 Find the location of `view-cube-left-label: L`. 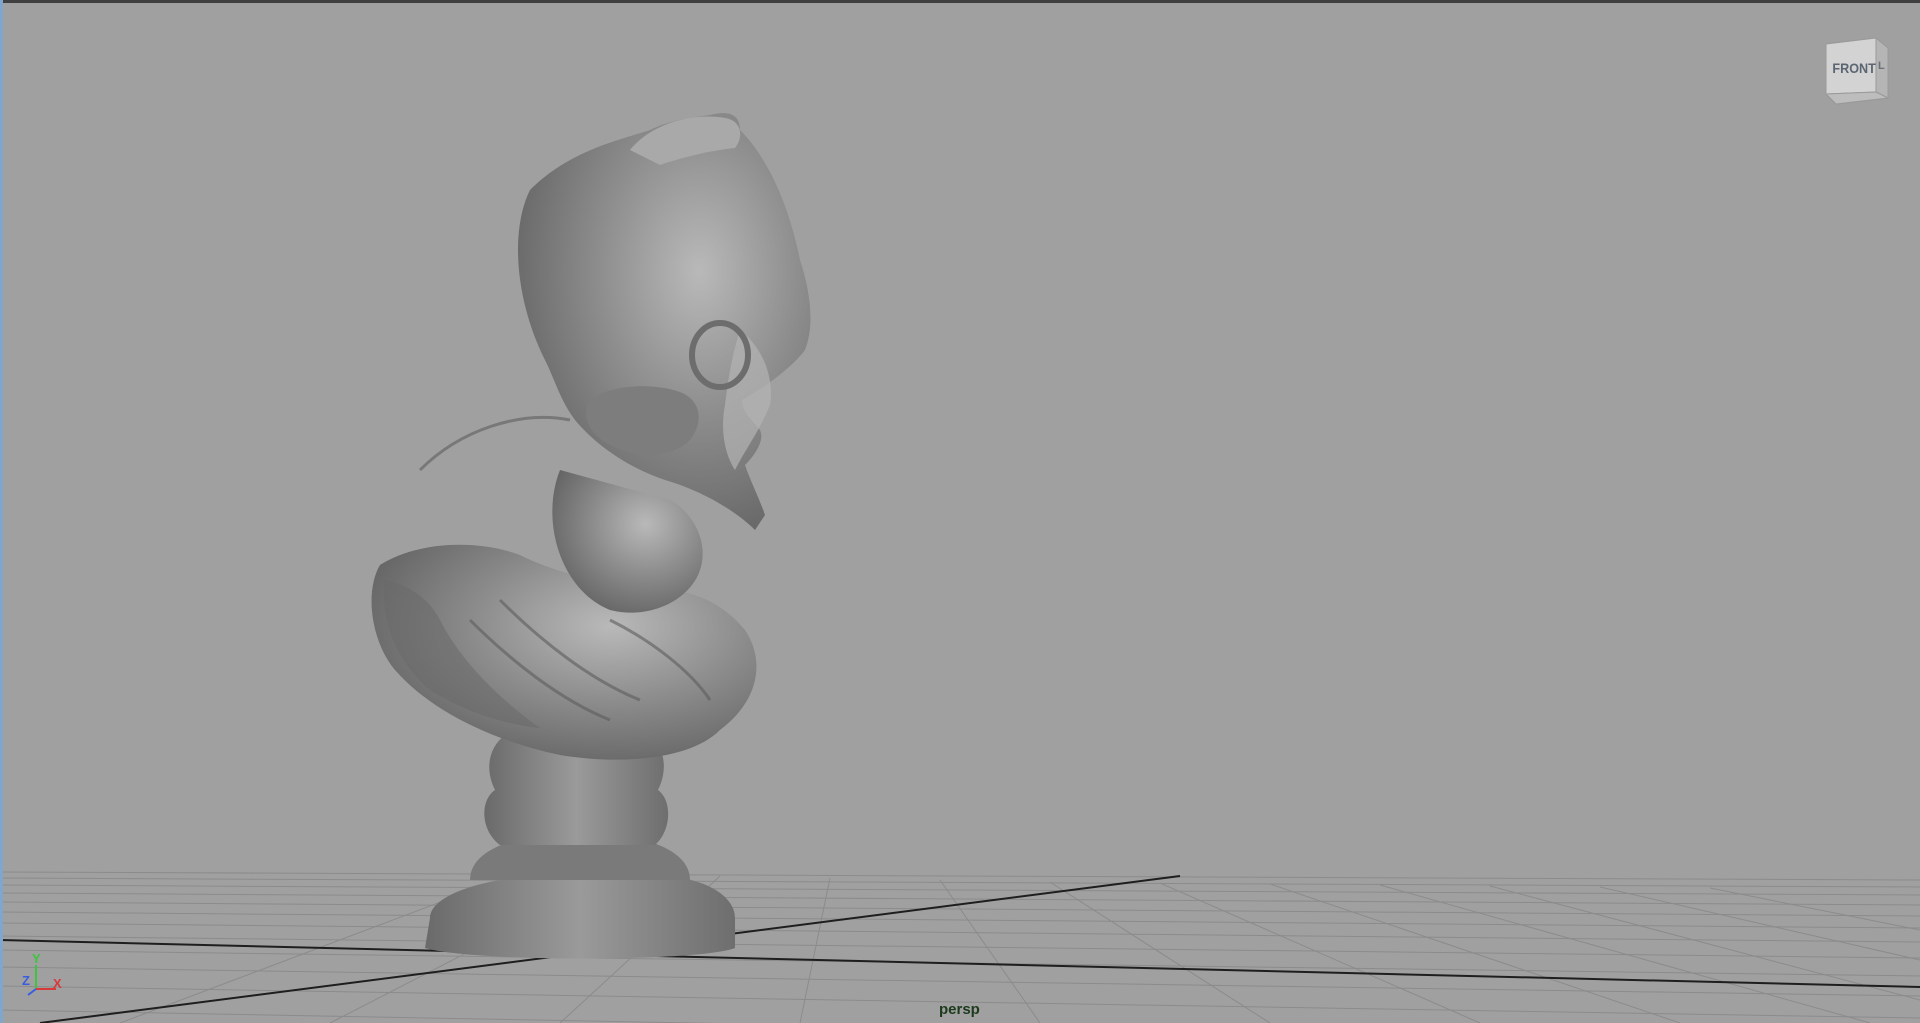

view-cube-left-label: L is located at coordinates (1881, 66).